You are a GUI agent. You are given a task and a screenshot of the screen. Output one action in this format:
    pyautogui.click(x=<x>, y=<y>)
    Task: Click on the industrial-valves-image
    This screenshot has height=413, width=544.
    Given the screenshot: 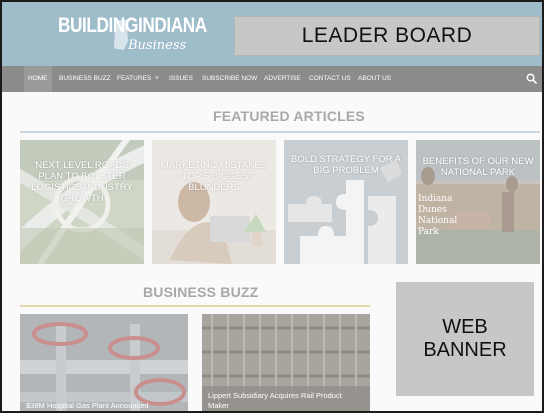 What is the action you would take?
    pyautogui.click(x=104, y=362)
    